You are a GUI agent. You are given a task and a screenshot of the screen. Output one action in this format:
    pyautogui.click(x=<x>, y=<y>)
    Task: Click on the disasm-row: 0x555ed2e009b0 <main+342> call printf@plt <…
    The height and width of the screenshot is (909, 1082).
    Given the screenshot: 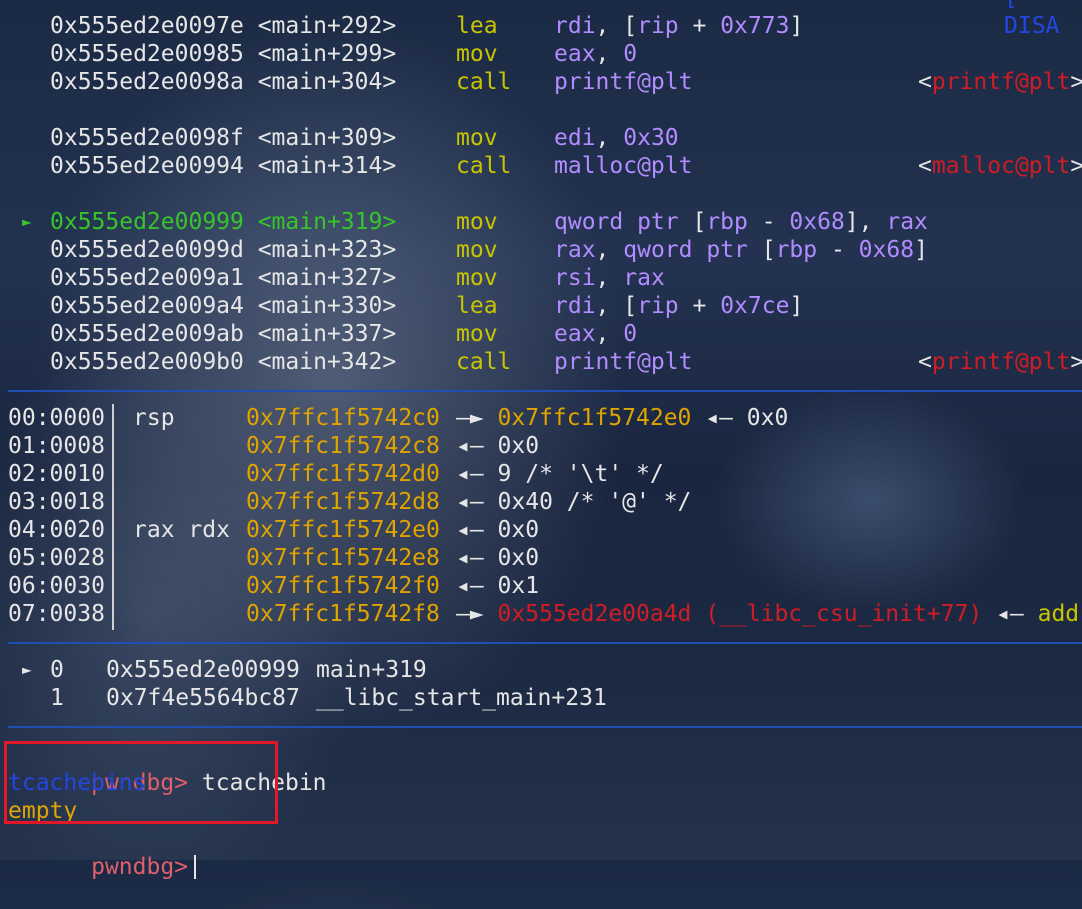 What is the action you would take?
    pyautogui.click(x=541, y=362)
    